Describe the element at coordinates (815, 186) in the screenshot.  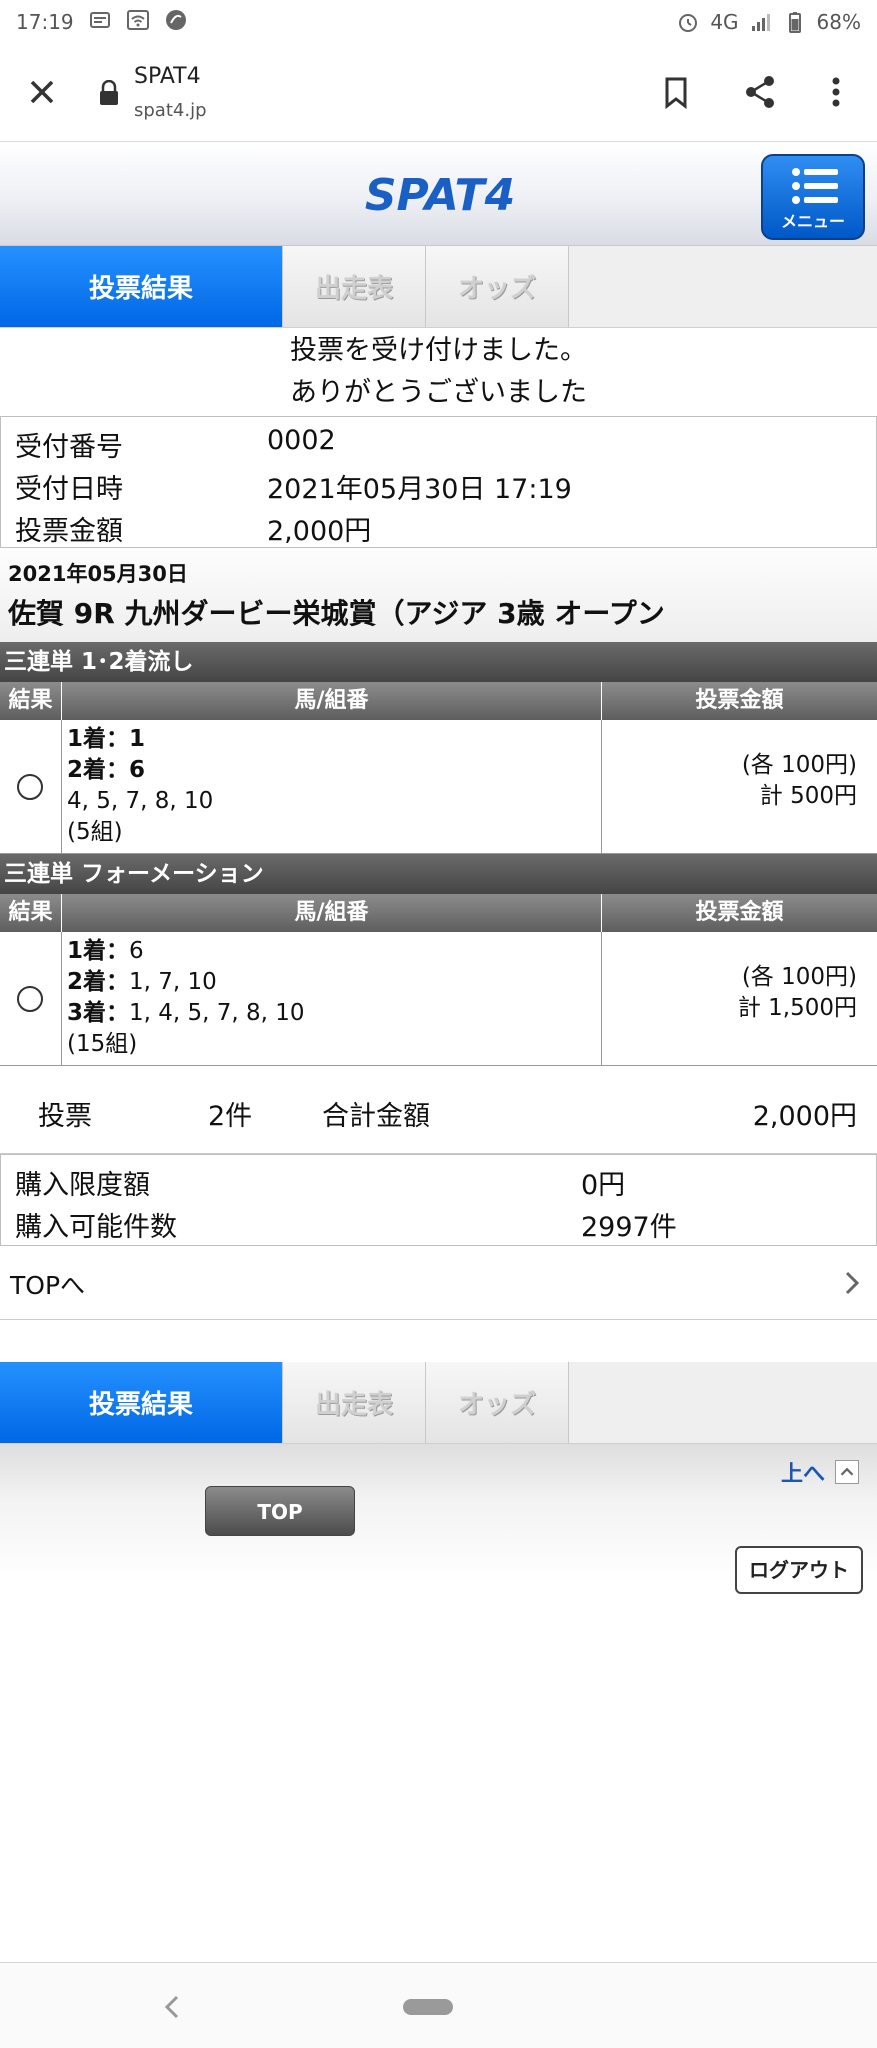
I see `list-menu-icon` at that location.